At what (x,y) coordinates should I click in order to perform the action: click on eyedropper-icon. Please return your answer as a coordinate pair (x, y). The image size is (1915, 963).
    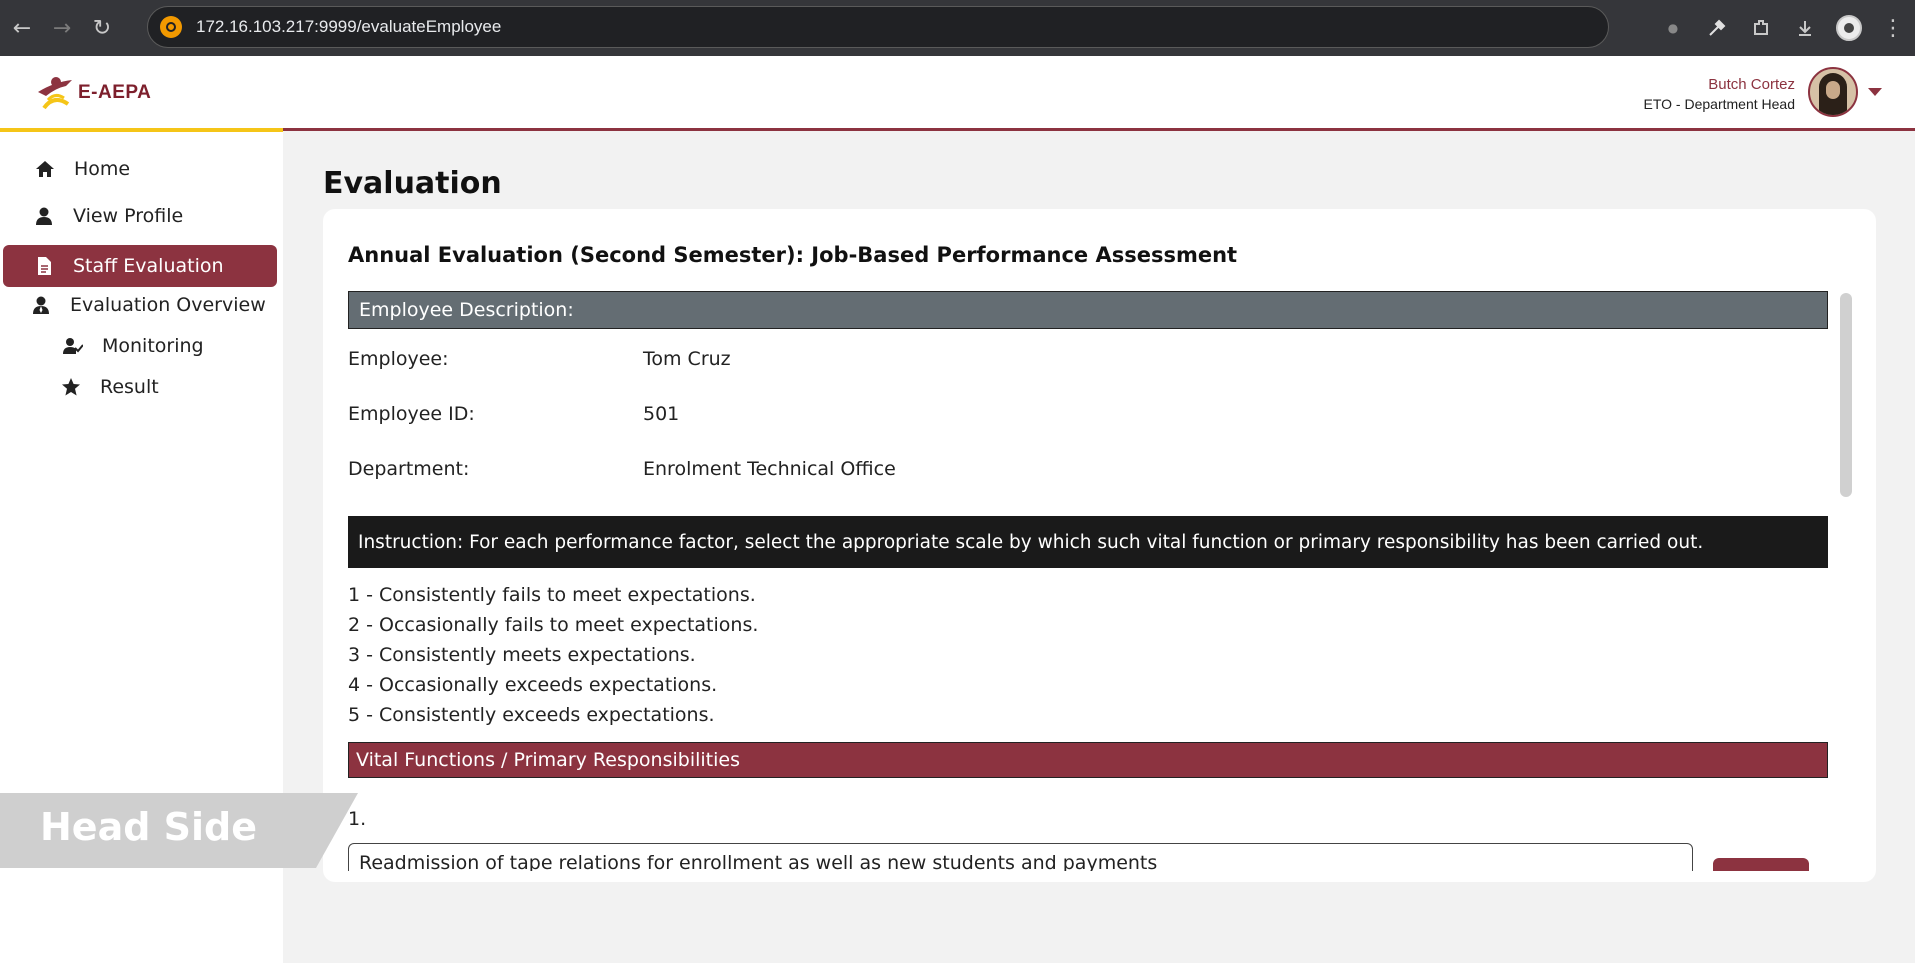
    Looking at the image, I should click on (1717, 28).